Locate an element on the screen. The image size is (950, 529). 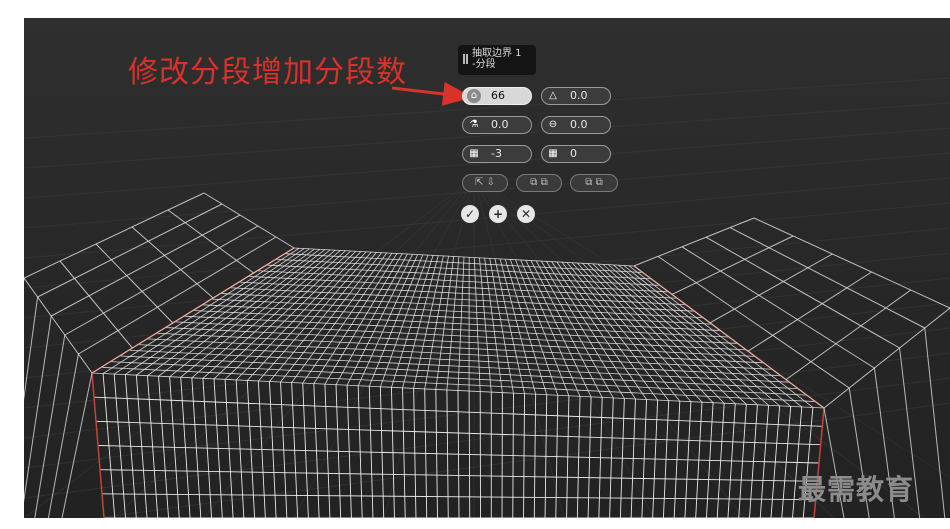
bias-field: ⚗ 0.0 is located at coordinates (497, 125).